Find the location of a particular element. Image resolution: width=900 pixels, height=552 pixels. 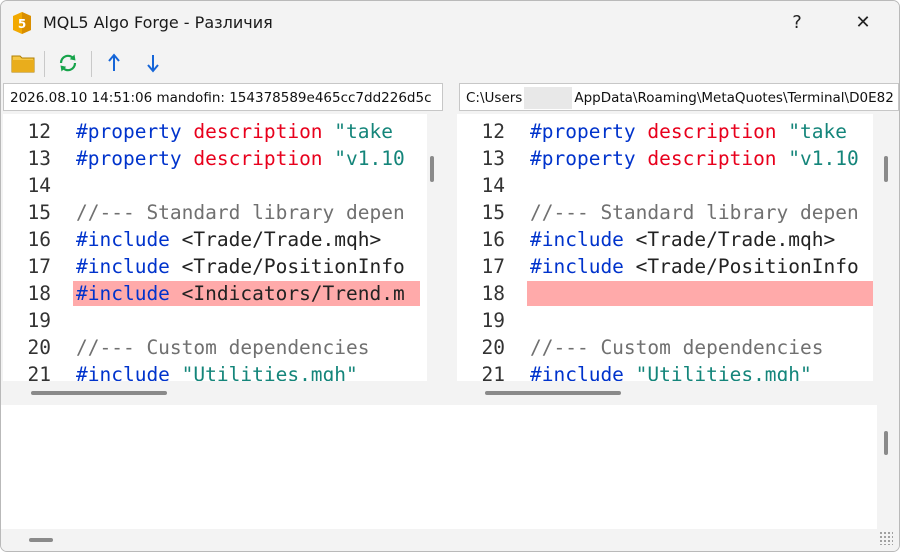

prev-diff-button is located at coordinates (114, 63).